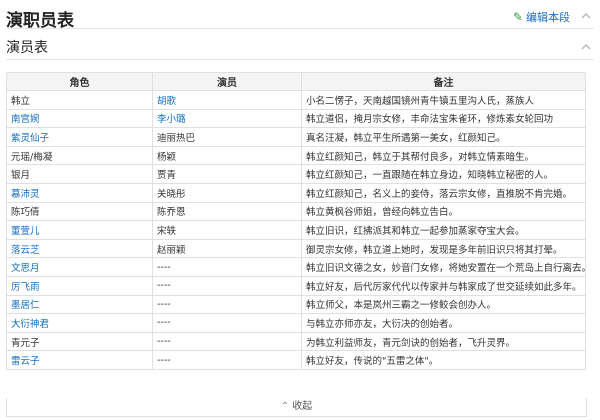 The image size is (600, 420). What do you see at coordinates (79, 267) in the screenshot?
I see `cell-role: 文思月` at bounding box center [79, 267].